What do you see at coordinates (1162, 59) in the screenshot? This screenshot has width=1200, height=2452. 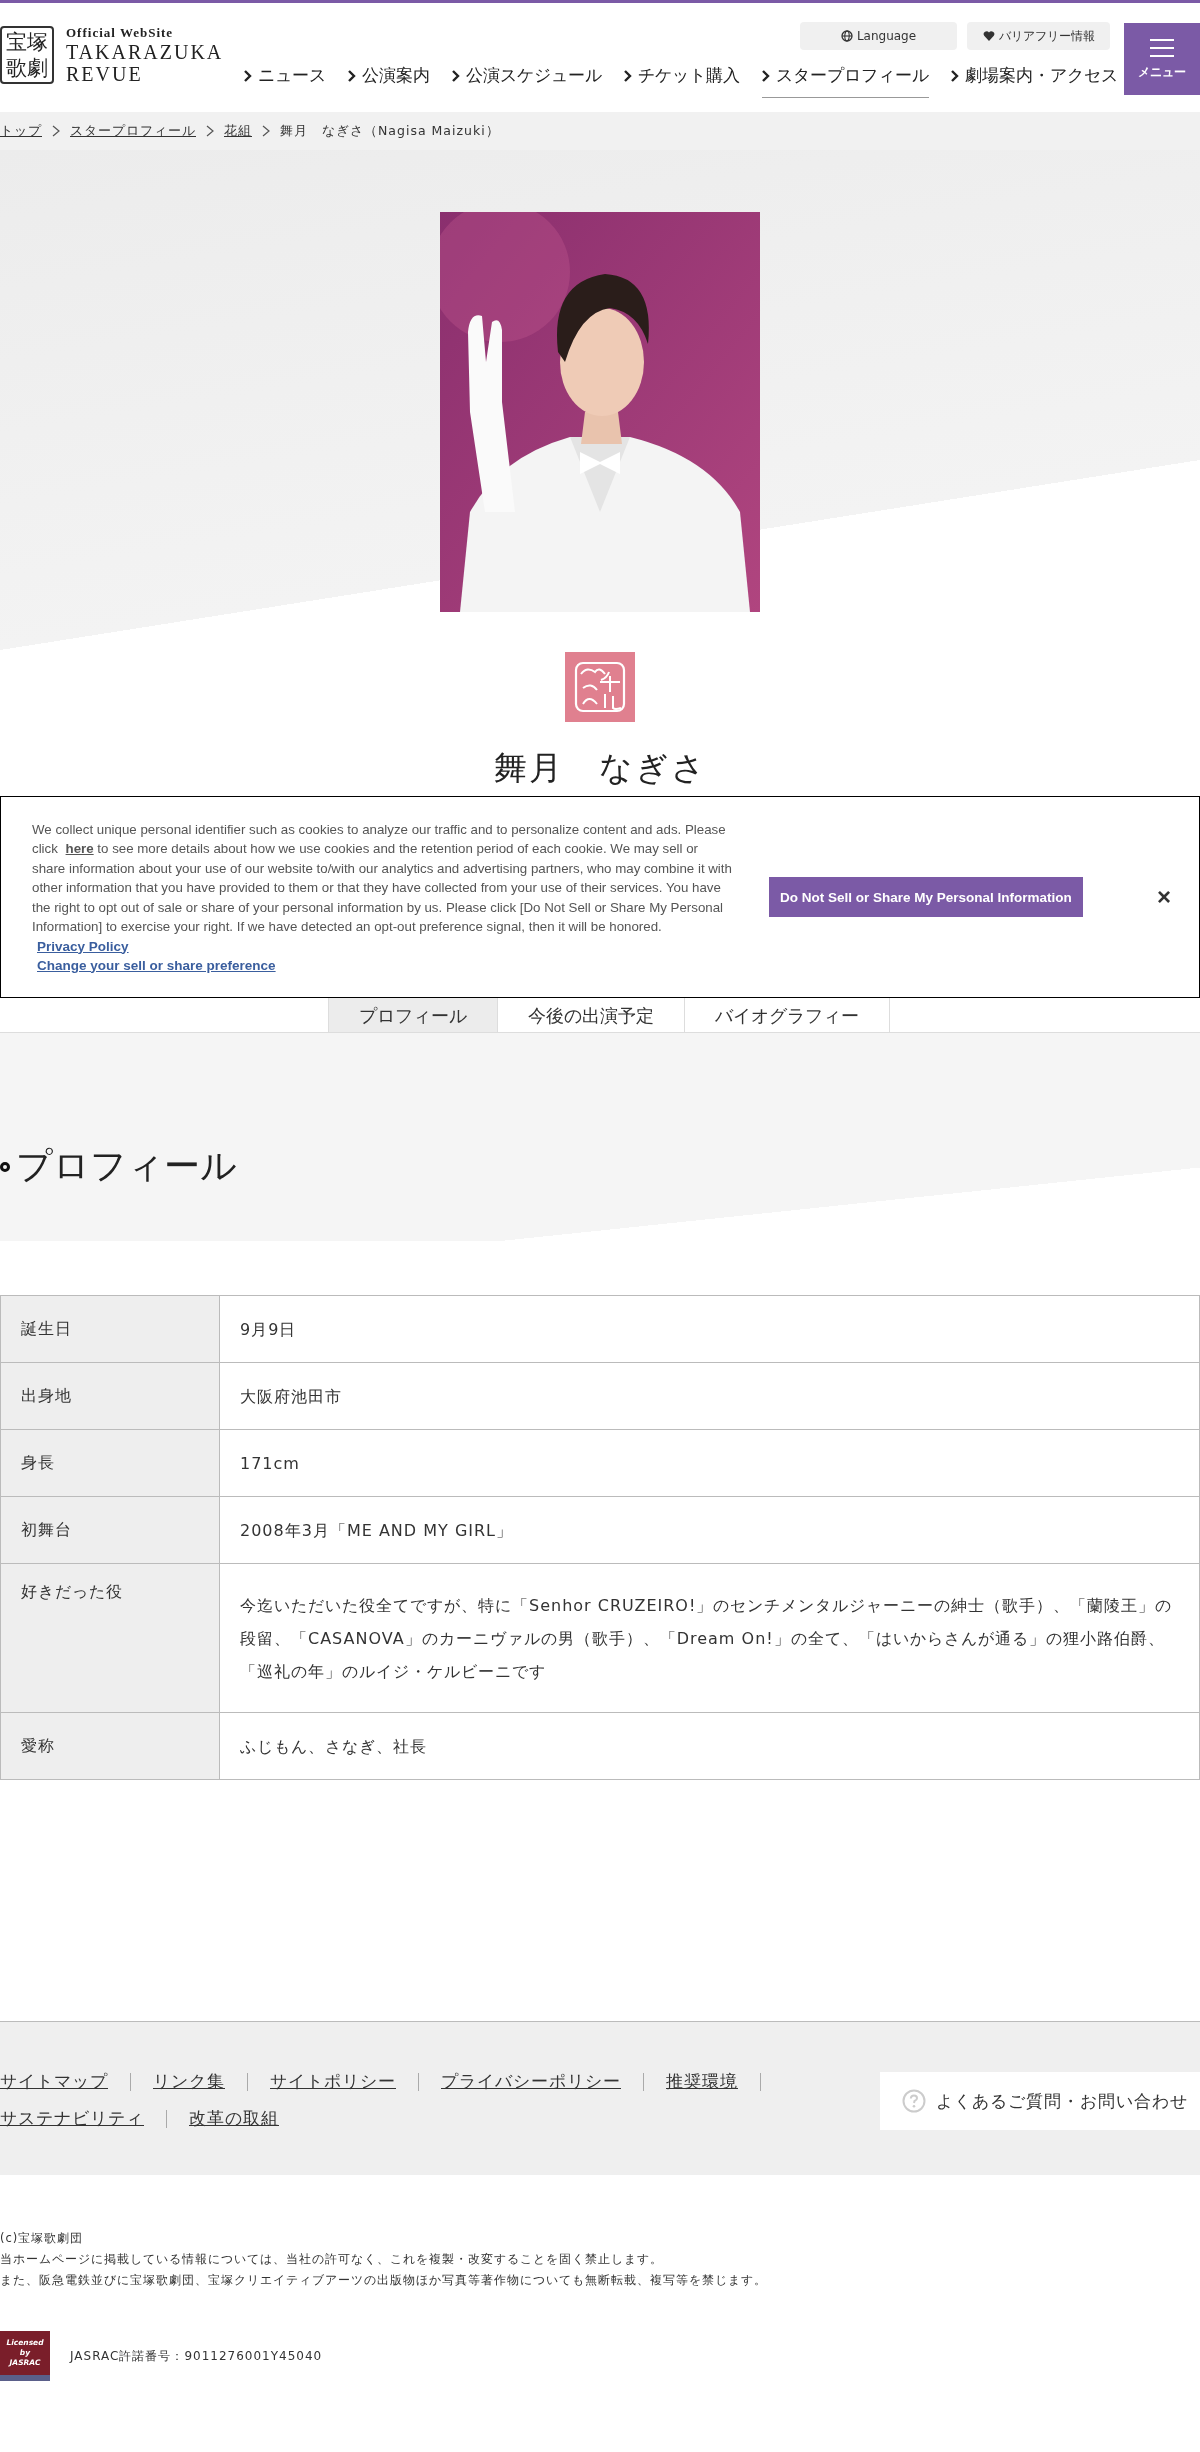 I see `menu-button: メニュー` at bounding box center [1162, 59].